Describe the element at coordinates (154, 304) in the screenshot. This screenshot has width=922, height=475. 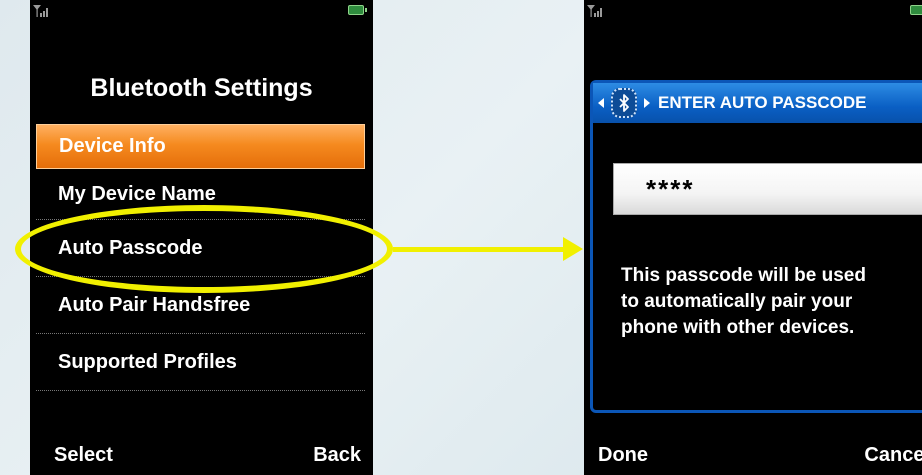
I see `menu-item-label: Auto Pair Handsfree` at that location.